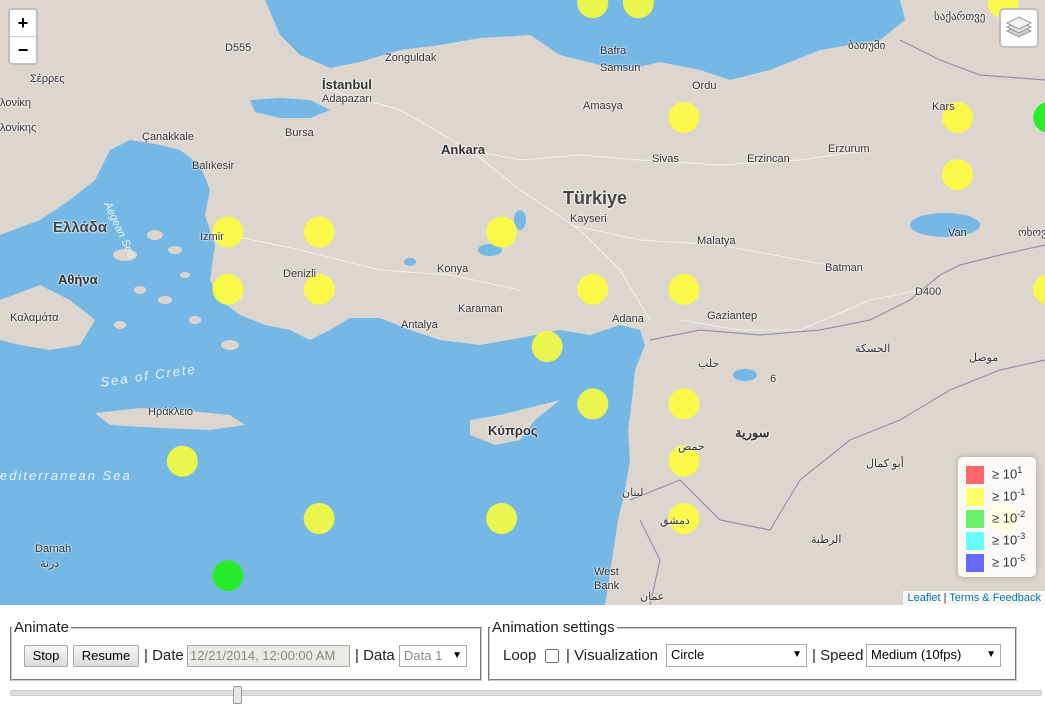 The image size is (1045, 721). Describe the element at coordinates (213, 166) in the screenshot. I see `map-label-balikesir: Balıkesir` at that location.